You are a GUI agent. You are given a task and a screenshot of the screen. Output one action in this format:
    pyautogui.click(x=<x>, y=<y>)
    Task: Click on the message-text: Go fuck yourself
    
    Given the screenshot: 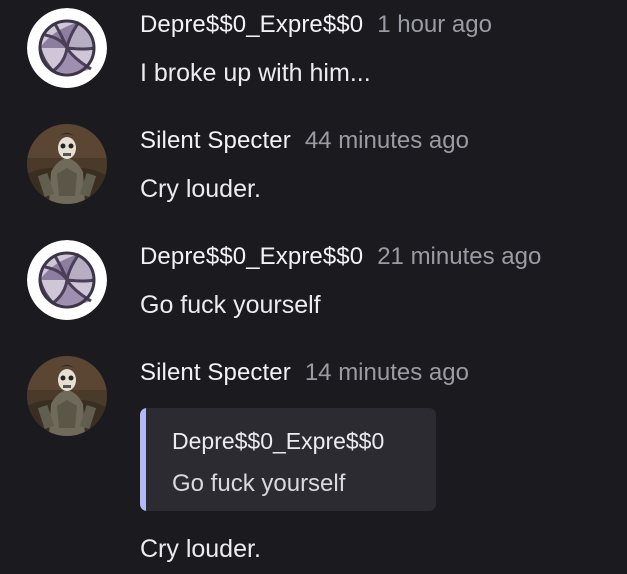 What is the action you would take?
    pyautogui.click(x=230, y=305)
    